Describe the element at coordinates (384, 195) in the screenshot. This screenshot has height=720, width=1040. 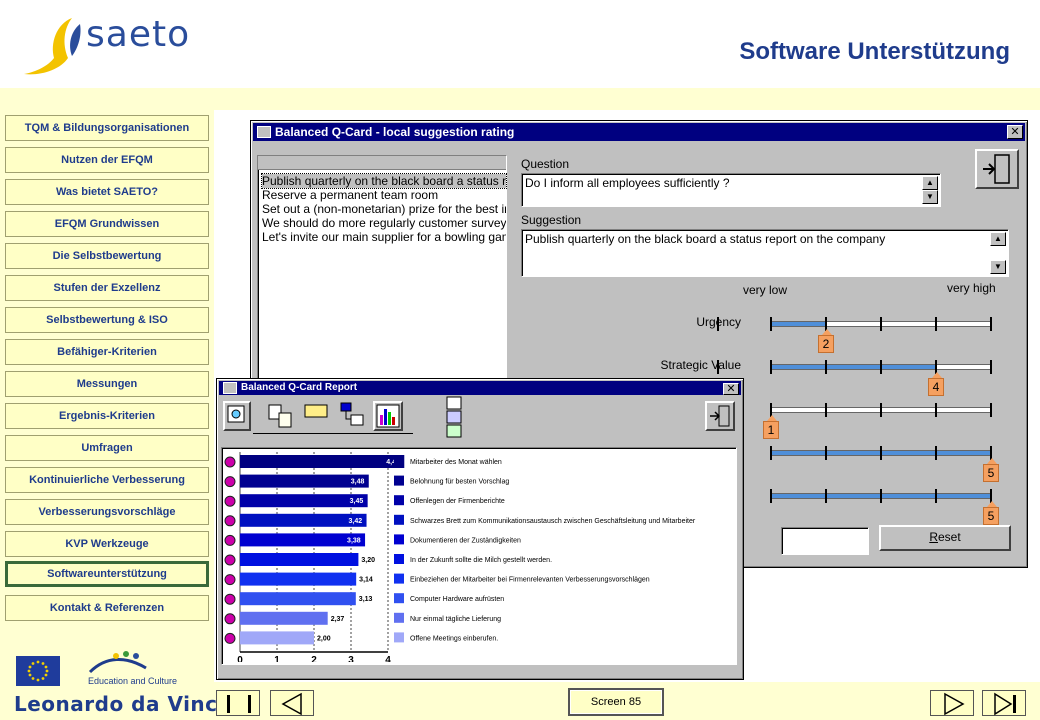
I see `list-item: Reserve a permanent team room` at that location.